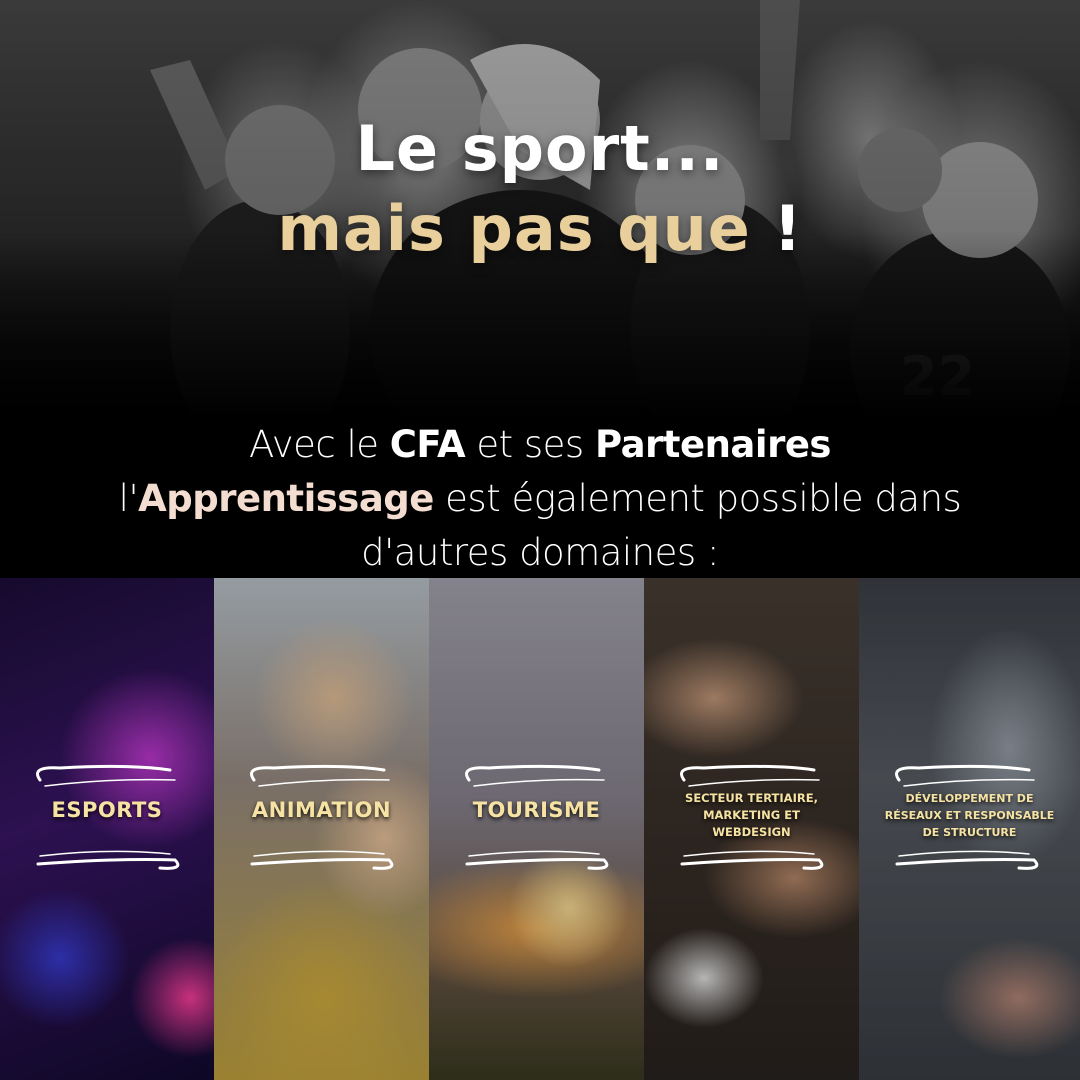 Image resolution: width=1080 pixels, height=1080 pixels. I want to click on intro-text-segment: et ses, so click(530, 444).